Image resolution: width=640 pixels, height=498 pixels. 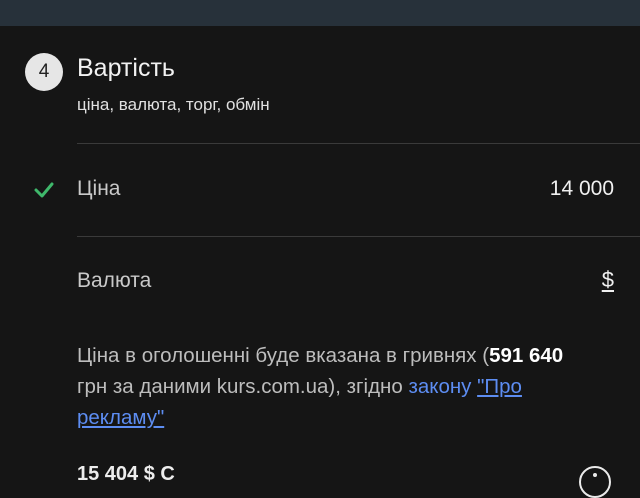 What do you see at coordinates (608, 280) in the screenshot?
I see `currency-selector: $` at bounding box center [608, 280].